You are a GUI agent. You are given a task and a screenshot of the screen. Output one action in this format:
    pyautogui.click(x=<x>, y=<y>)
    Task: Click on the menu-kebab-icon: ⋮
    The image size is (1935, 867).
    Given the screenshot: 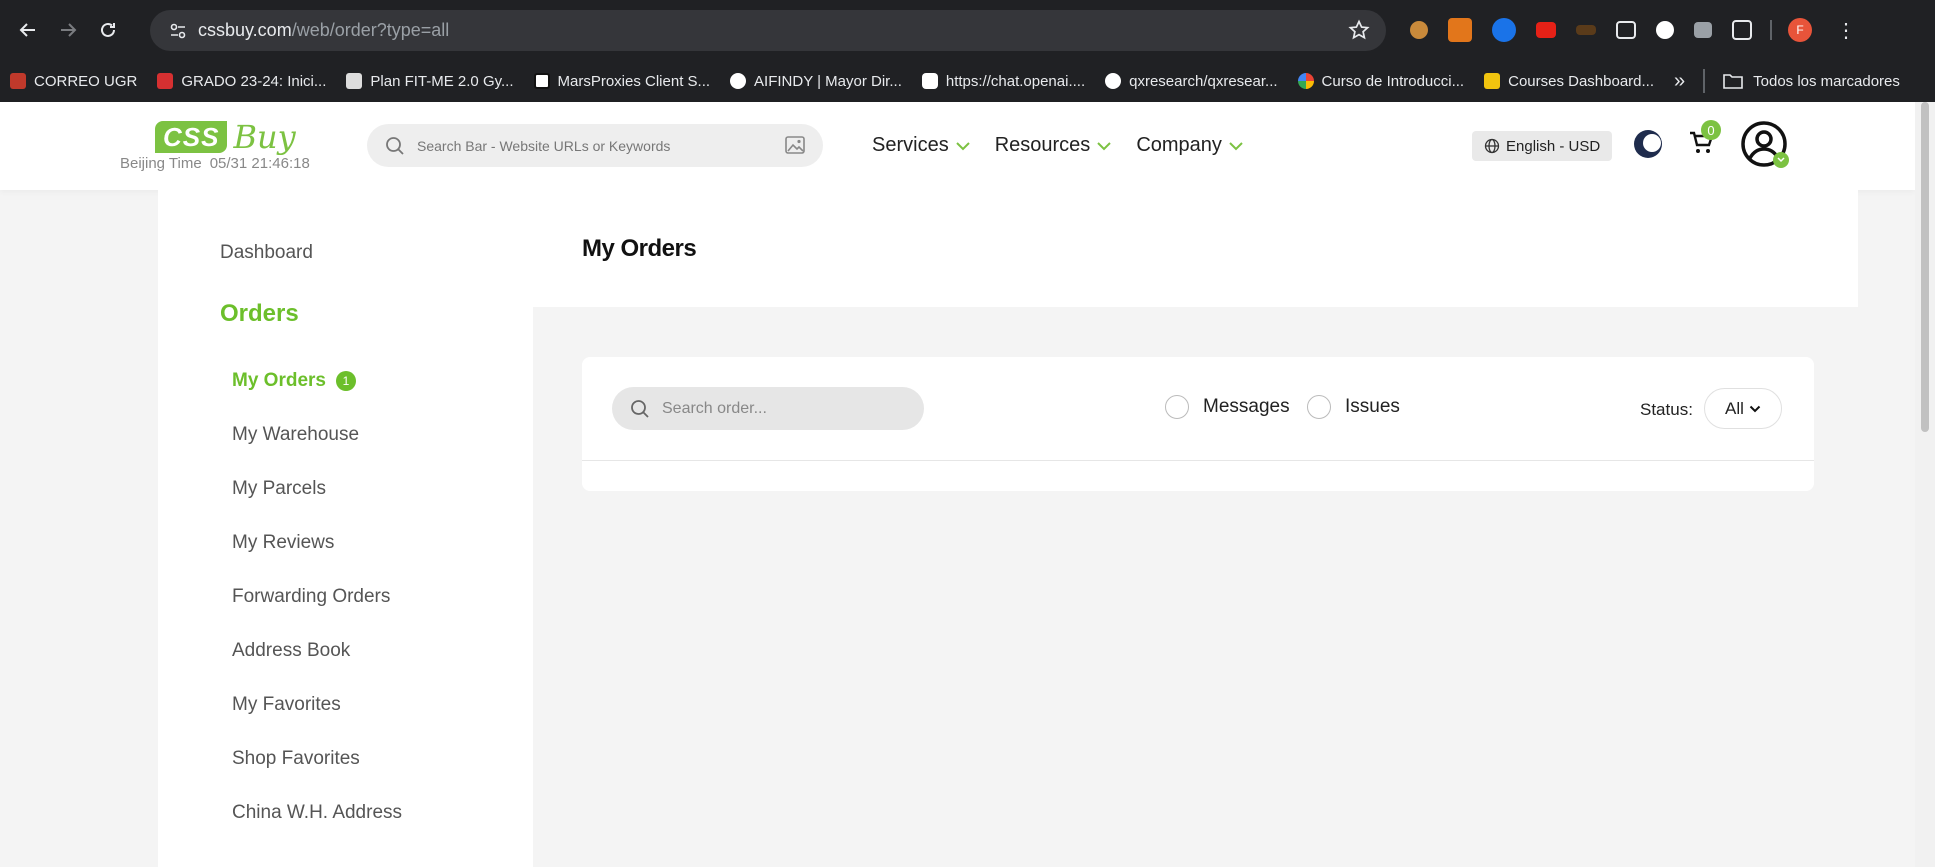 What is the action you would take?
    pyautogui.click(x=1846, y=30)
    